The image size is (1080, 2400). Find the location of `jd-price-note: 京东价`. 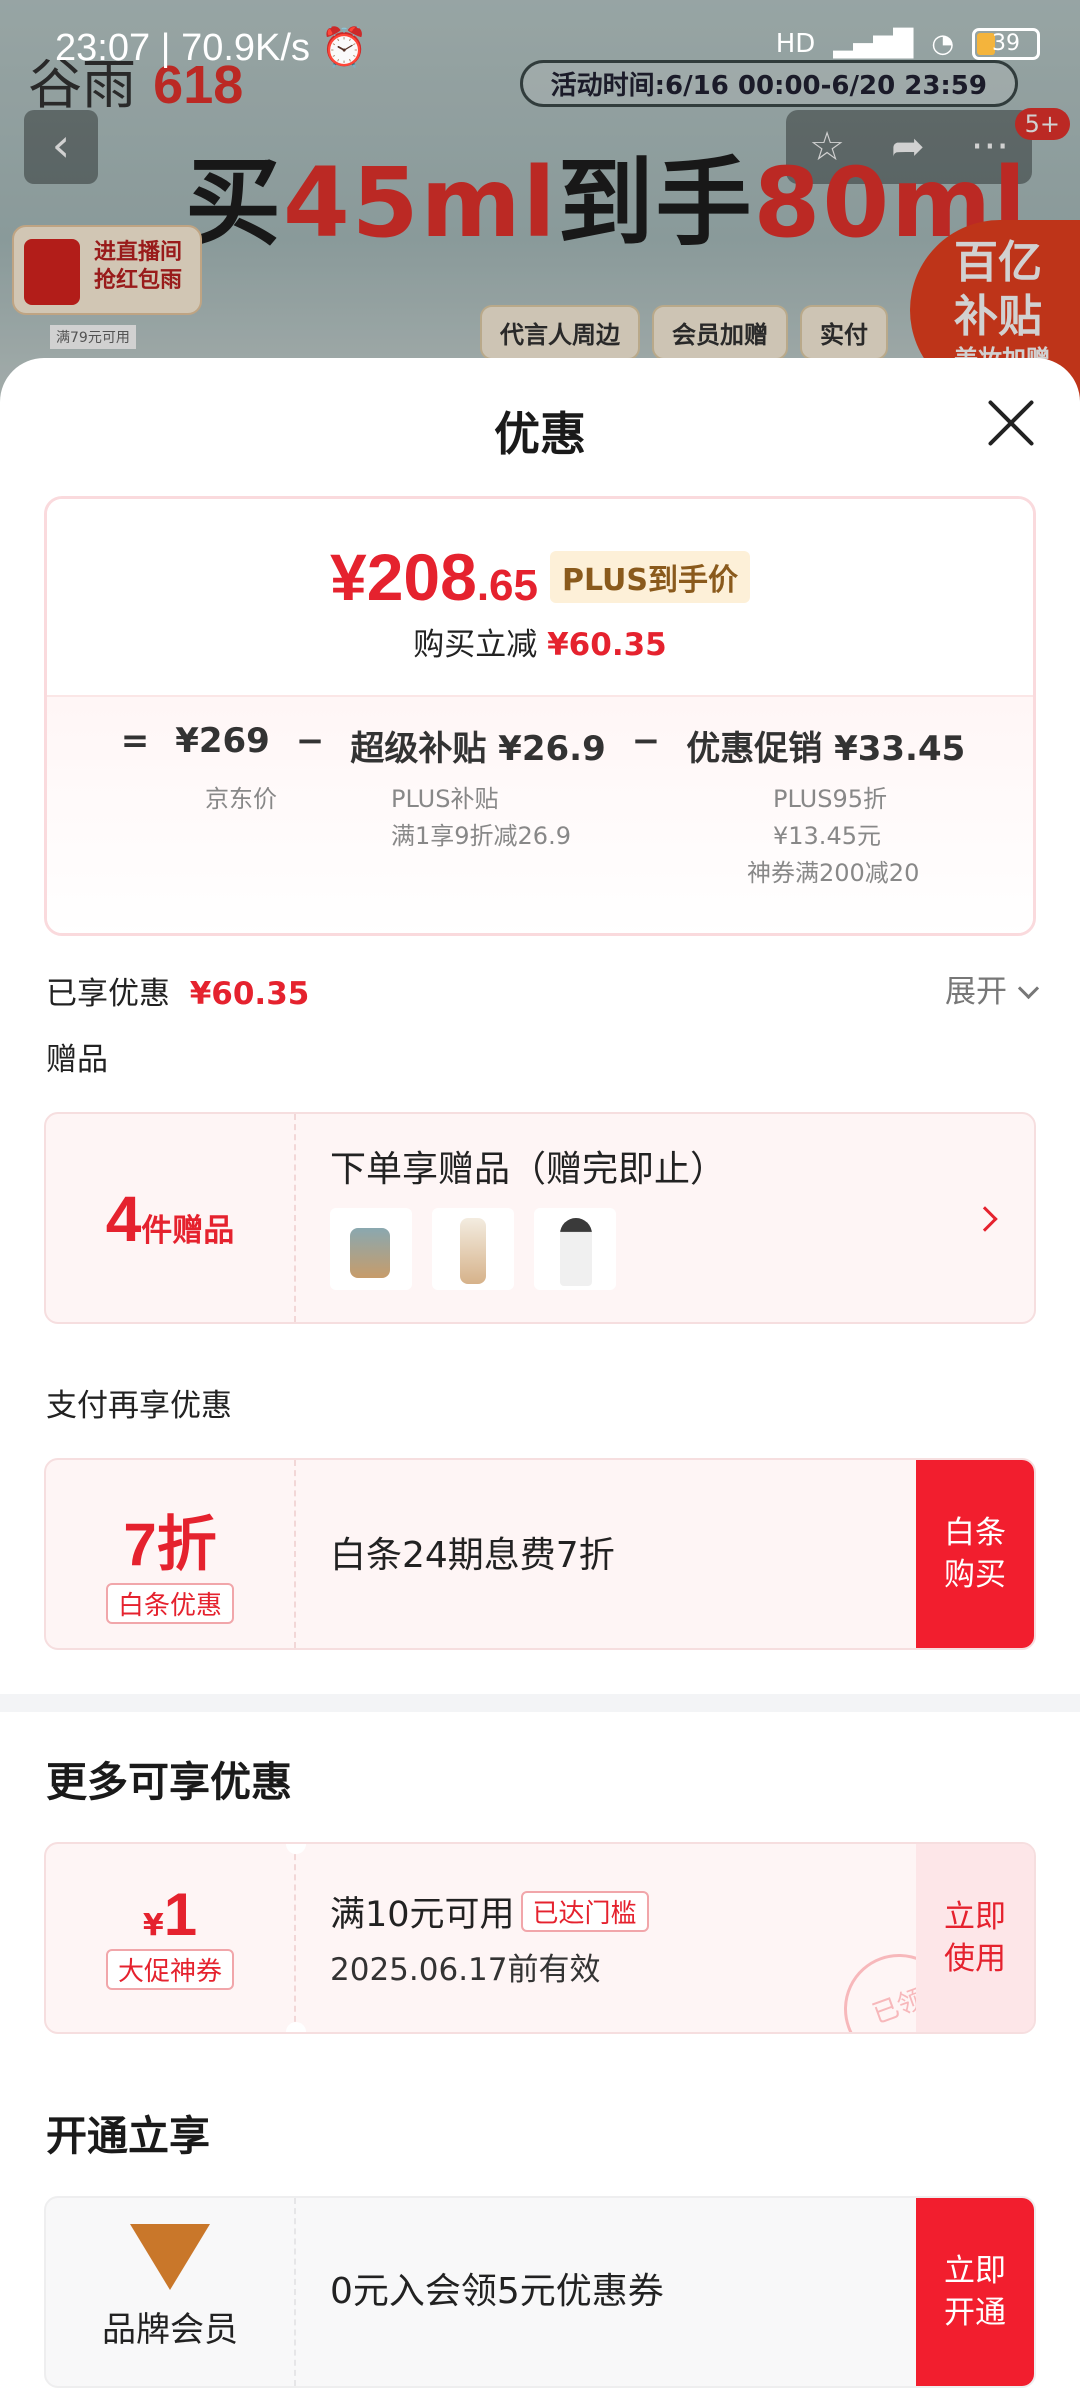

jd-price-note: 京东价 is located at coordinates (241, 799).